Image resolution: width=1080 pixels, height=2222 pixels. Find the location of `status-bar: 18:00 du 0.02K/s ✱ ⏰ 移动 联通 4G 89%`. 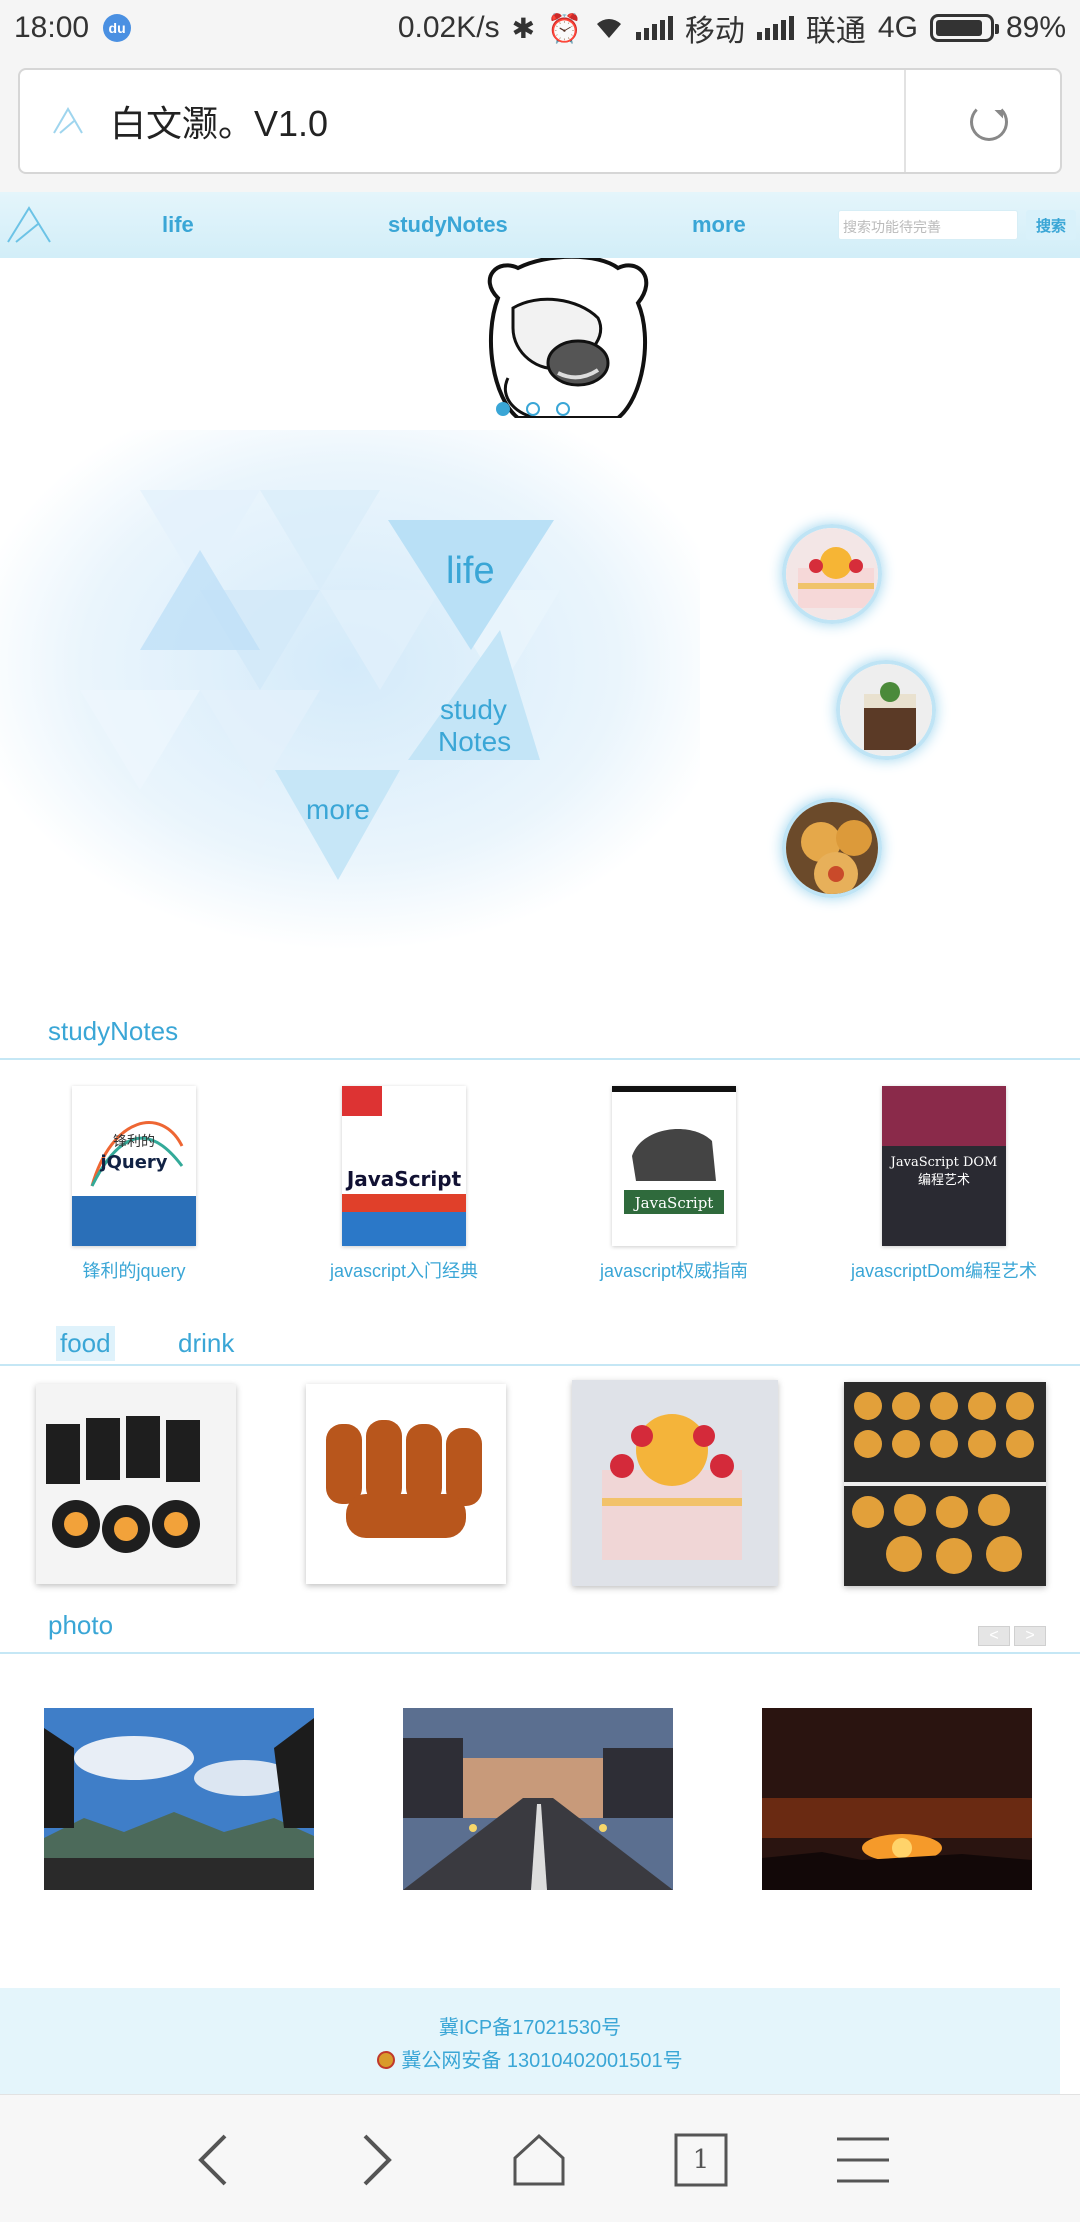

status-bar: 18:00 du 0.02K/s ✱ ⏰ 移动 联通 4G 89% is located at coordinates (540, 28).